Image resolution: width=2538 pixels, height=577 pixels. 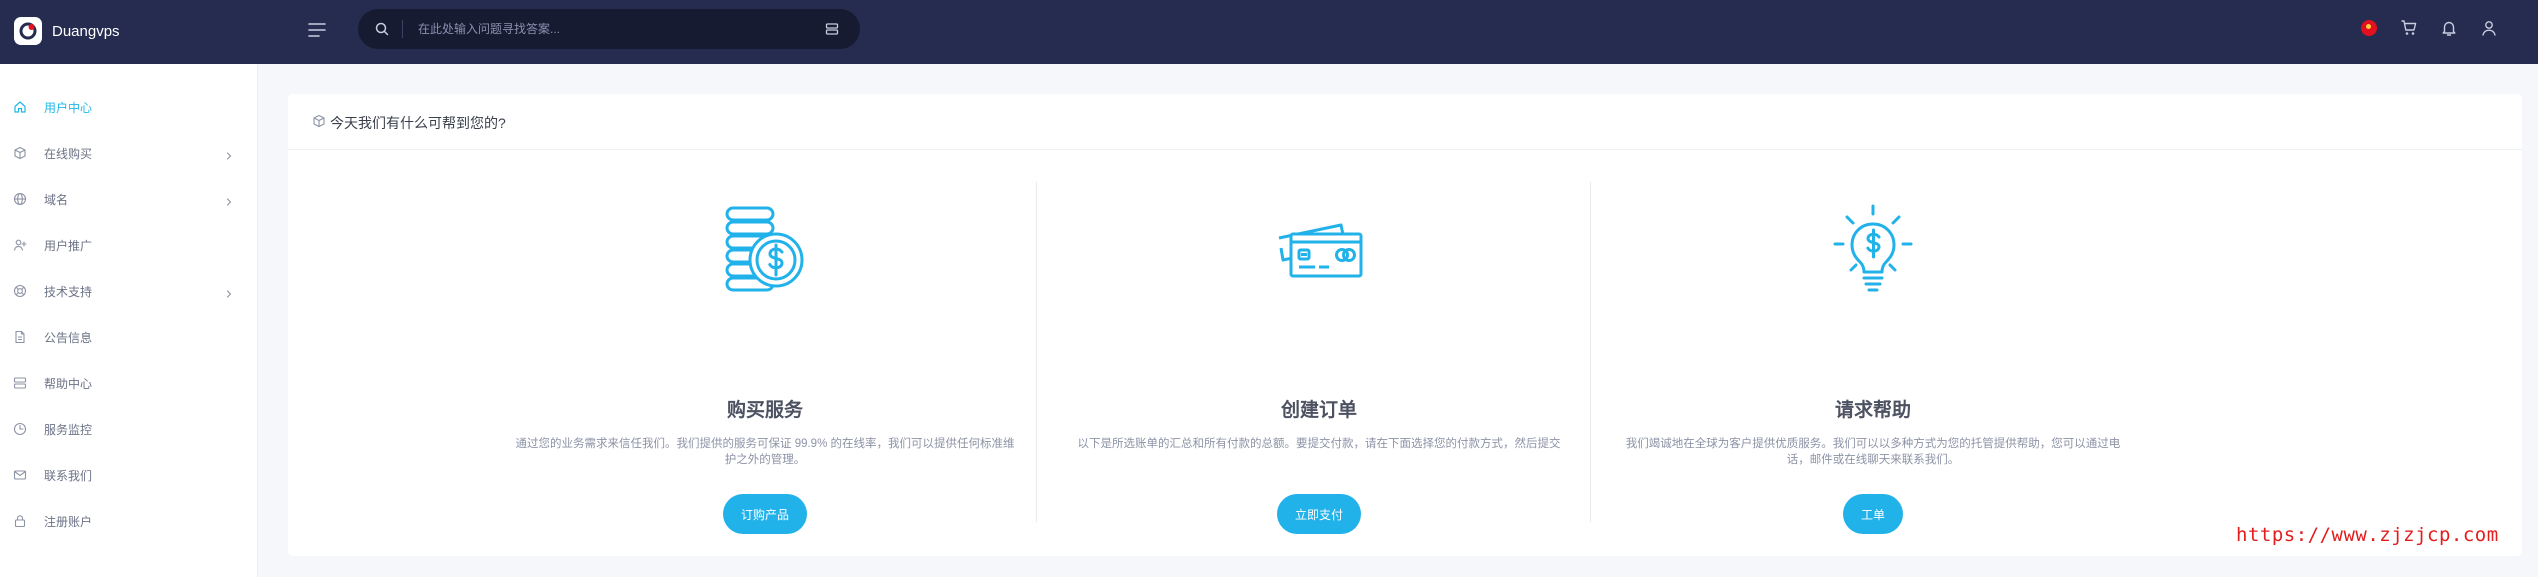 I want to click on lifebuoy-icon, so click(x=20, y=291).